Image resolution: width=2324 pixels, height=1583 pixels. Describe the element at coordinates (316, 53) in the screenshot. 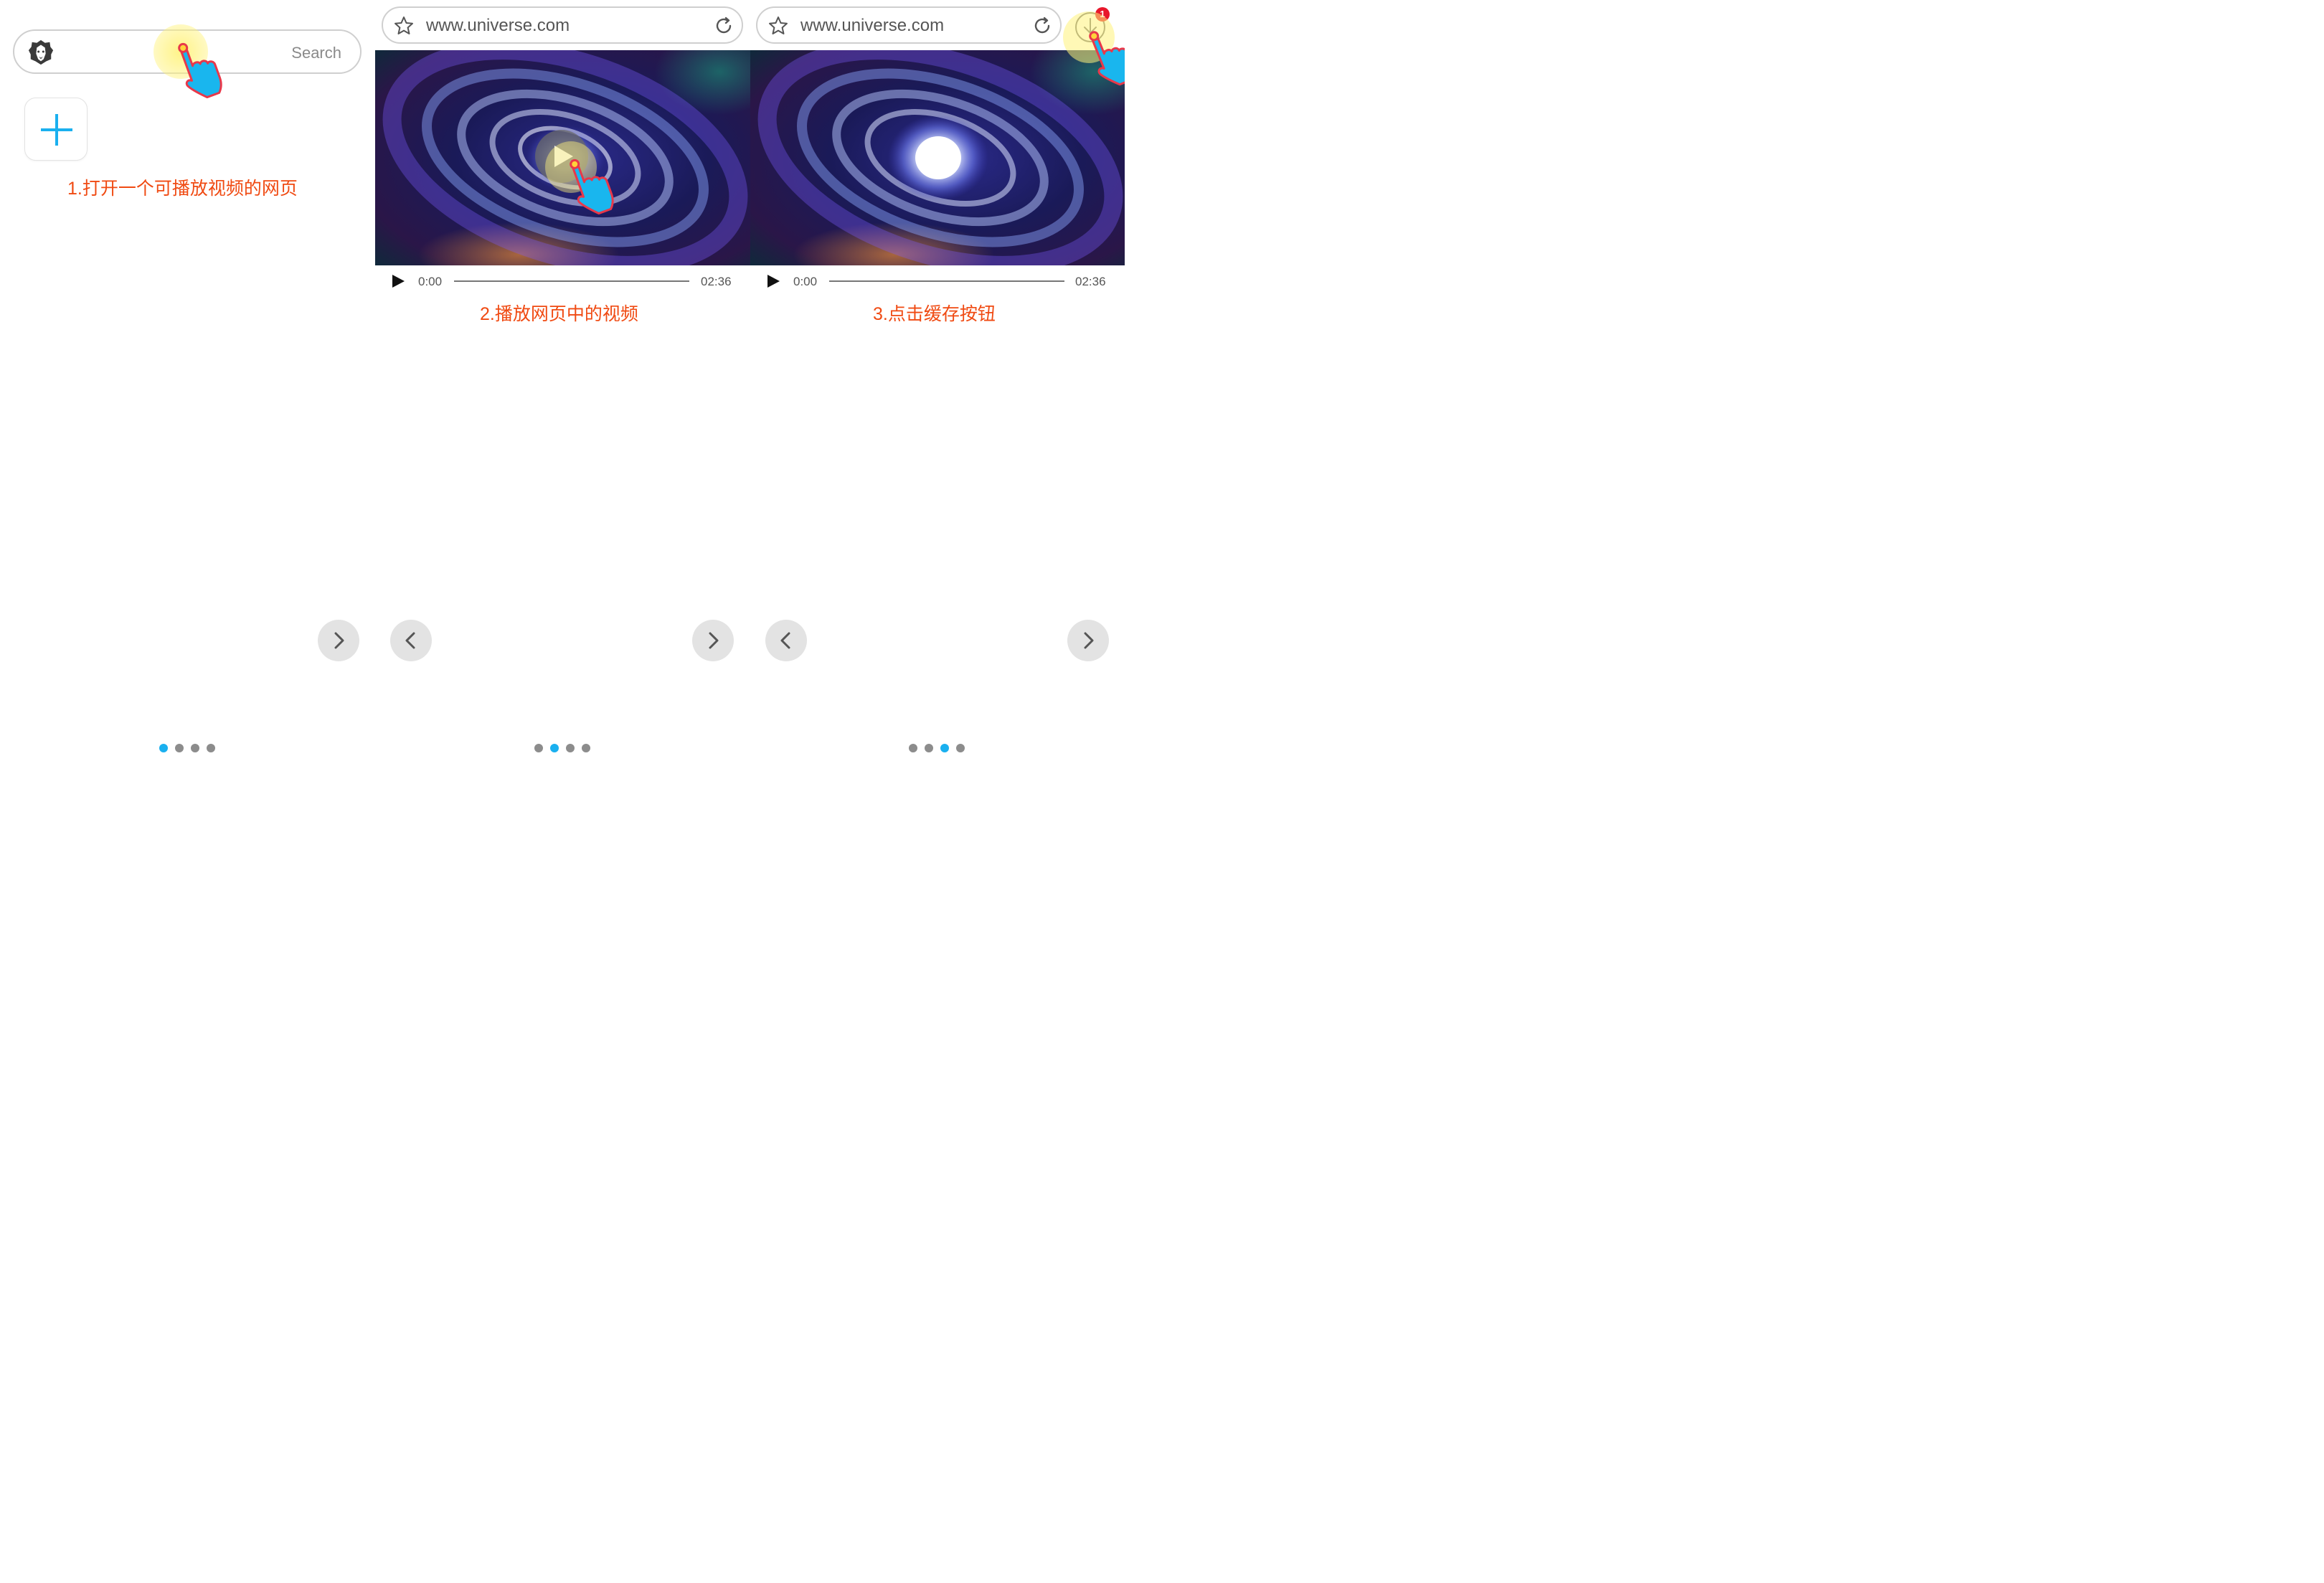

I see `search-placeholder: Search` at that location.